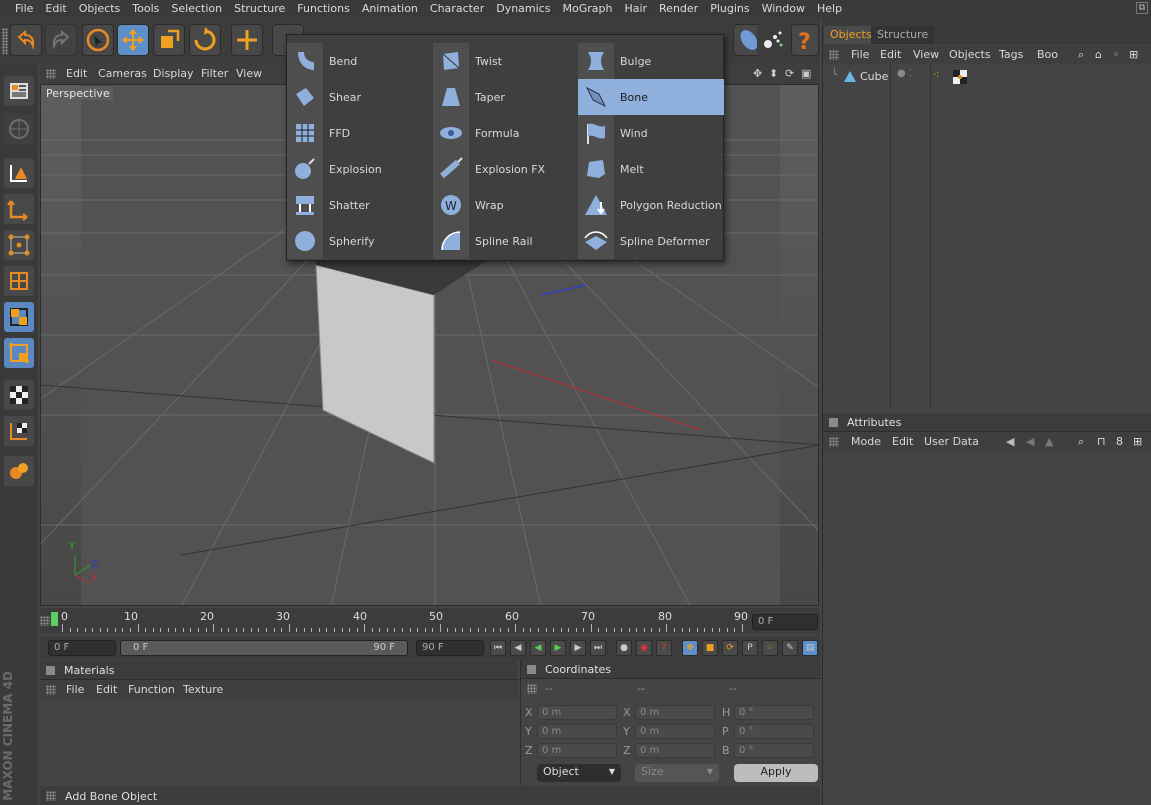 Image resolution: width=1151 pixels, height=805 pixels. Describe the element at coordinates (360, 241) in the screenshot. I see `spherify-item: Spherify` at that location.